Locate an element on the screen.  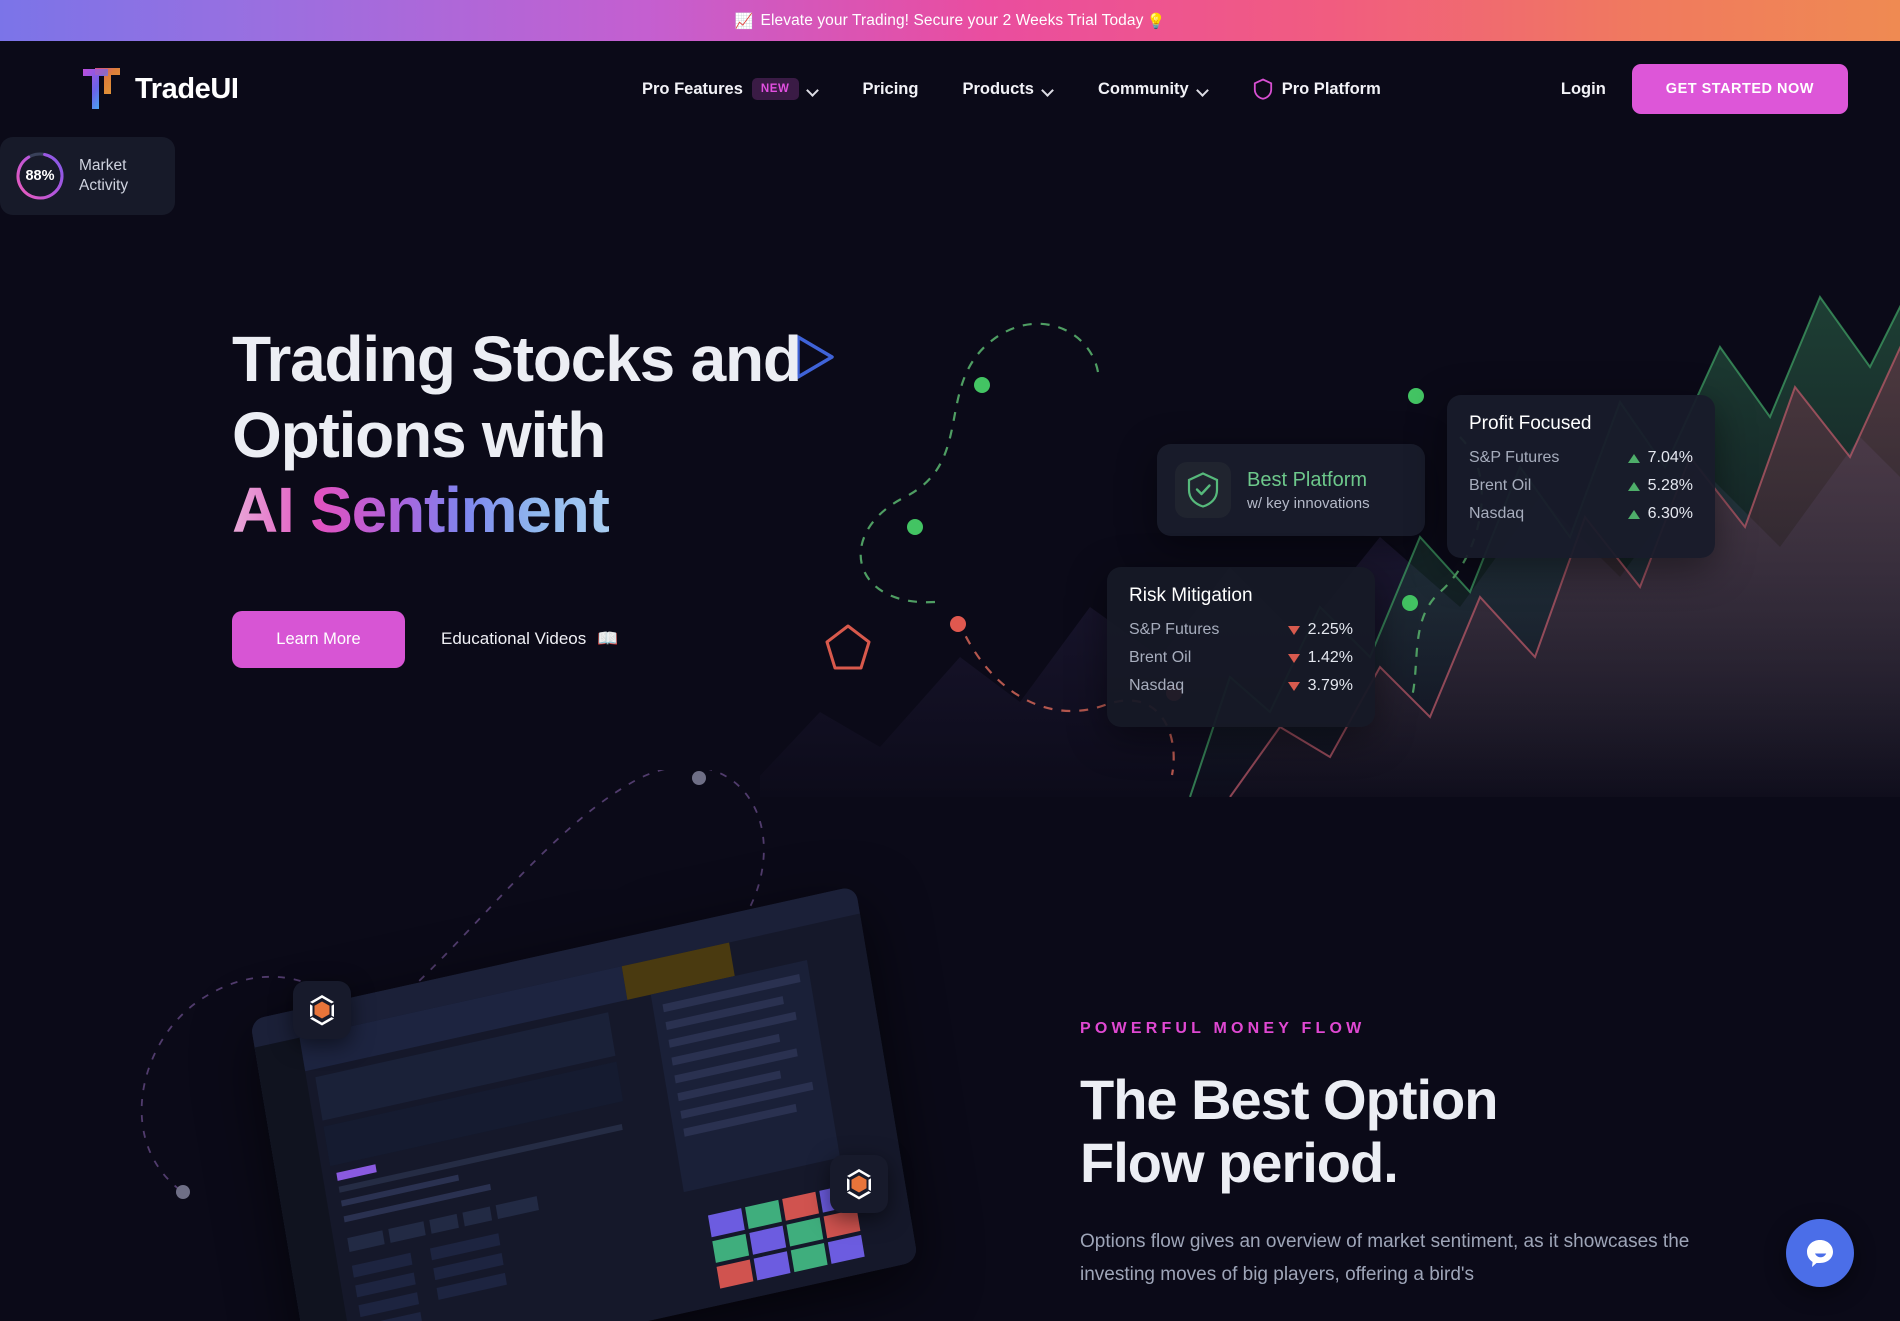
new-badge: NEW is located at coordinates (775, 89).